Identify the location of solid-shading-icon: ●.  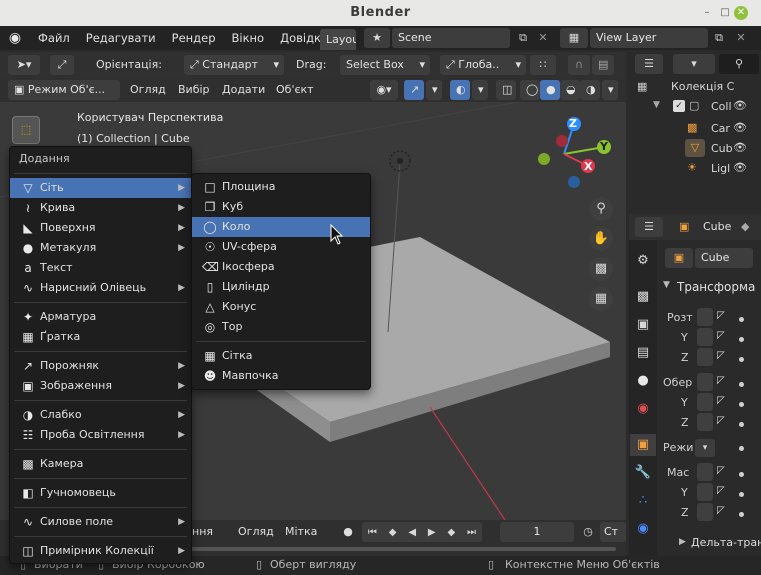
(550, 90).